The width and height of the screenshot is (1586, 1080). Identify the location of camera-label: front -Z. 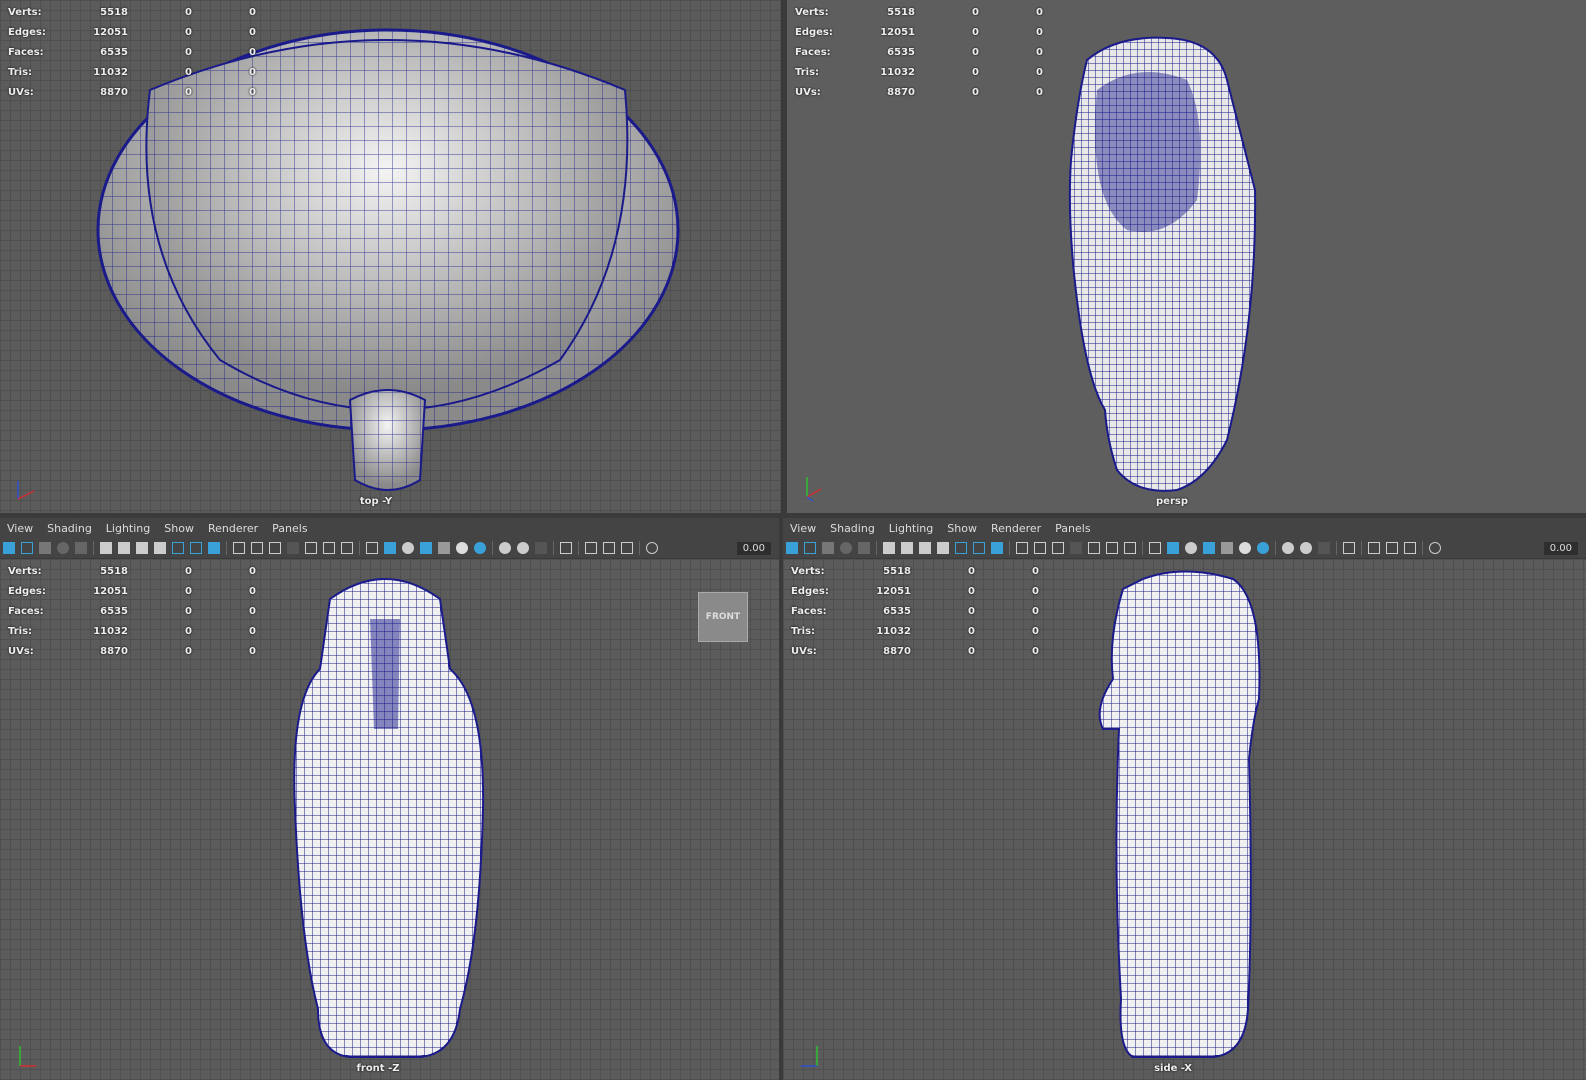
(378, 1068).